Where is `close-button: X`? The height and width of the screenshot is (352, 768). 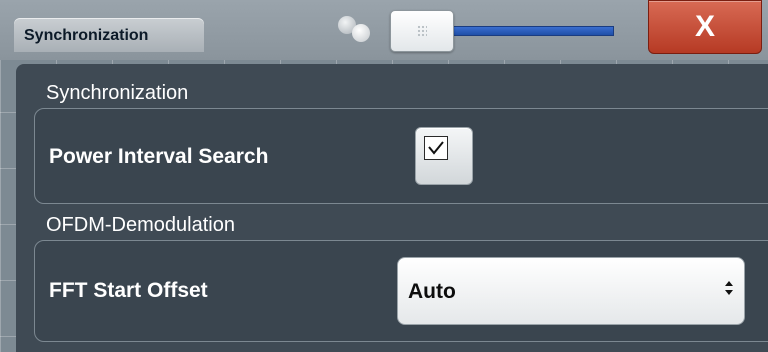
close-button: X is located at coordinates (705, 27).